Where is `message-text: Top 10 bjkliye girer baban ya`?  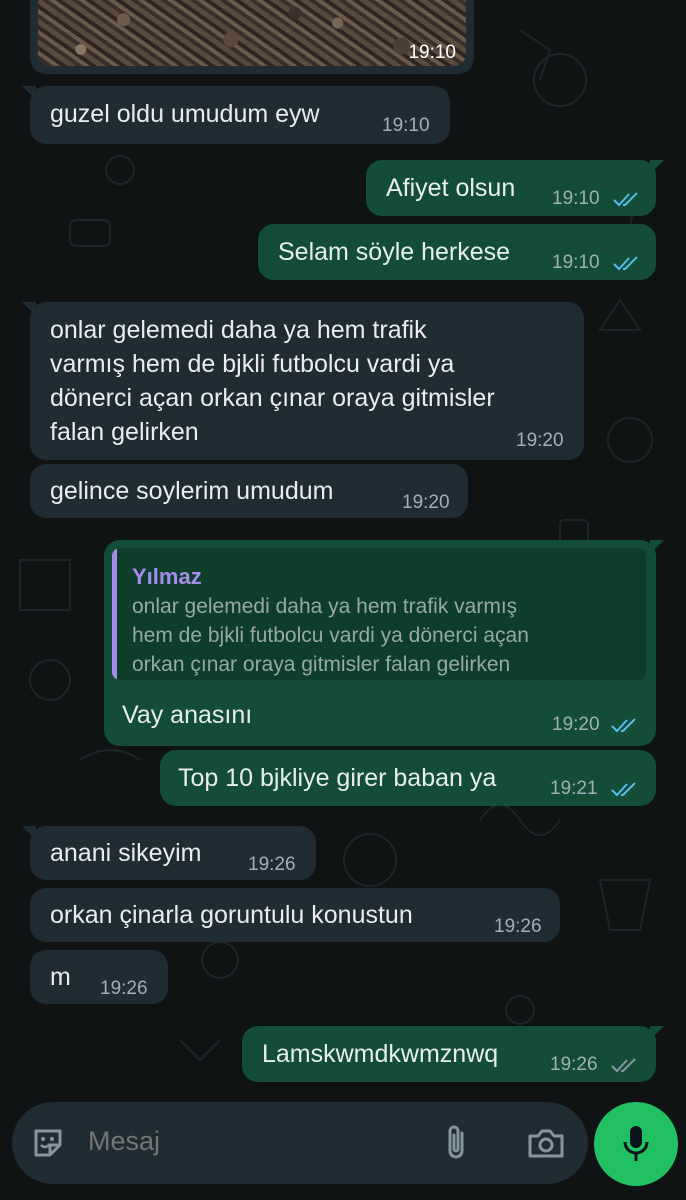 message-text: Top 10 bjkliye girer baban ya is located at coordinates (337, 778).